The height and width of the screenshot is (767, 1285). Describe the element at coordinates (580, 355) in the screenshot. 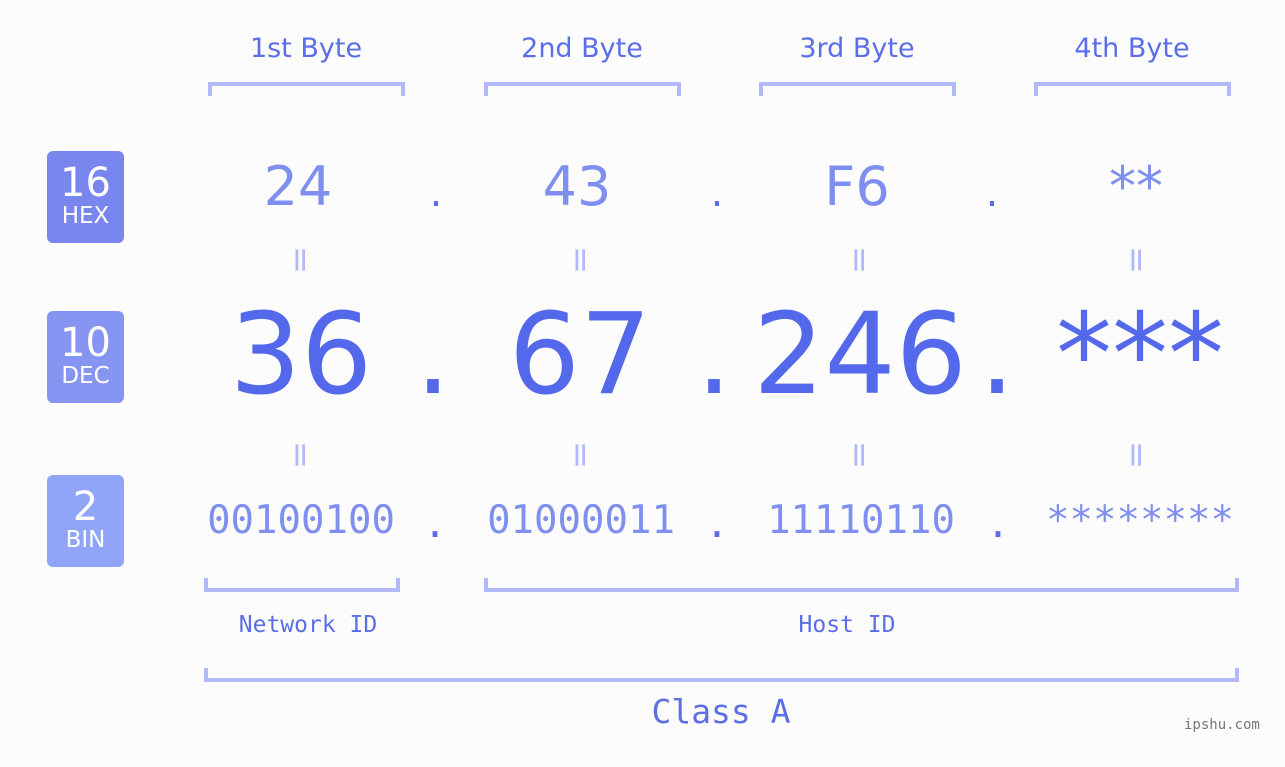

I see `dec-value-2: 67` at that location.